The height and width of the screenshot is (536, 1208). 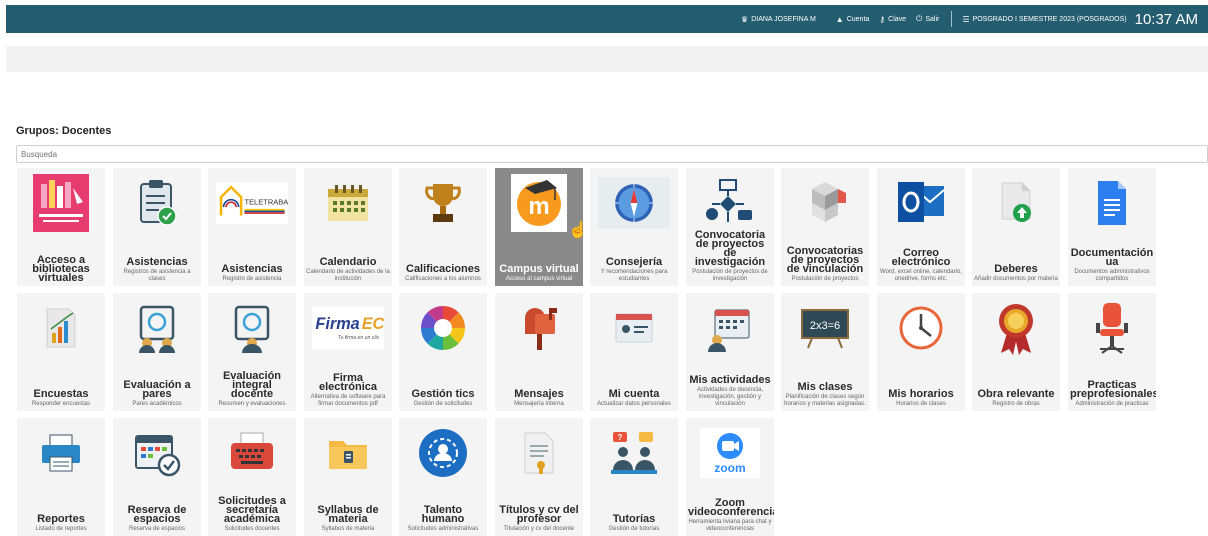 I want to click on svg-text: Firma, so click(x=337, y=324).